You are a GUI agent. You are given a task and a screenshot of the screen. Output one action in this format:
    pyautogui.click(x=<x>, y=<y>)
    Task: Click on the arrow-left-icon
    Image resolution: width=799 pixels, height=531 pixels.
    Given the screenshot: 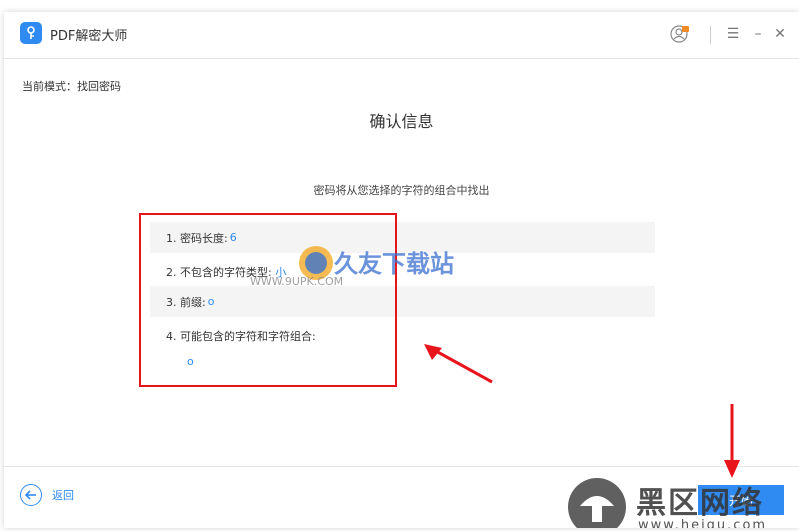 What is the action you would take?
    pyautogui.click(x=31, y=495)
    